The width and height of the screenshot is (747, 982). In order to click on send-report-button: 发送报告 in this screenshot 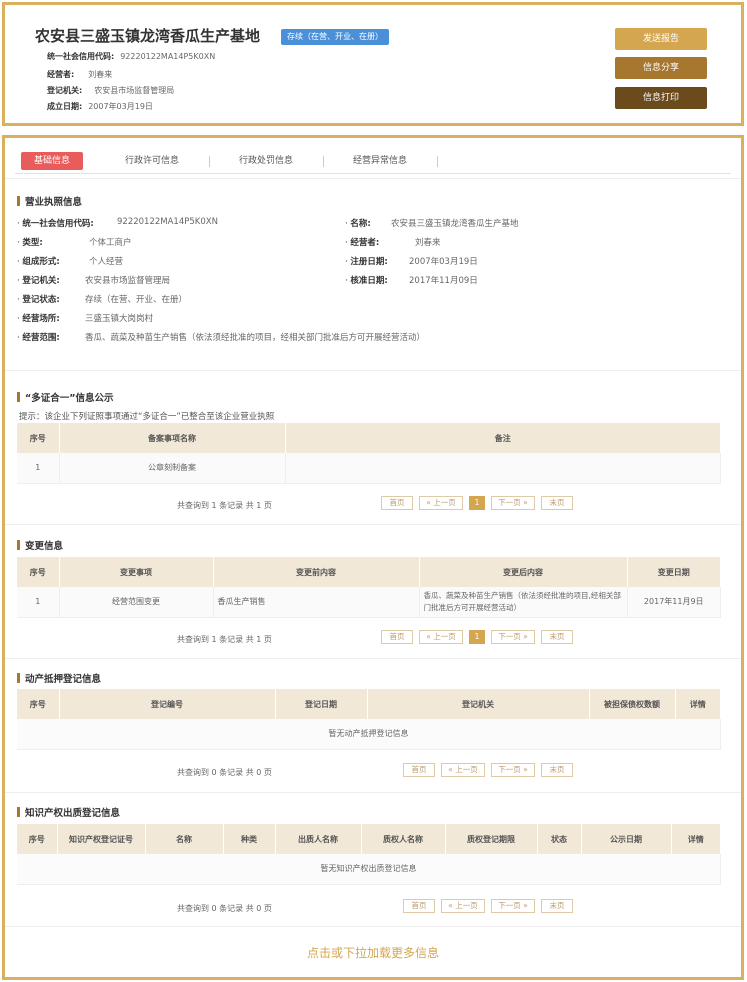, I will do `click(661, 39)`.